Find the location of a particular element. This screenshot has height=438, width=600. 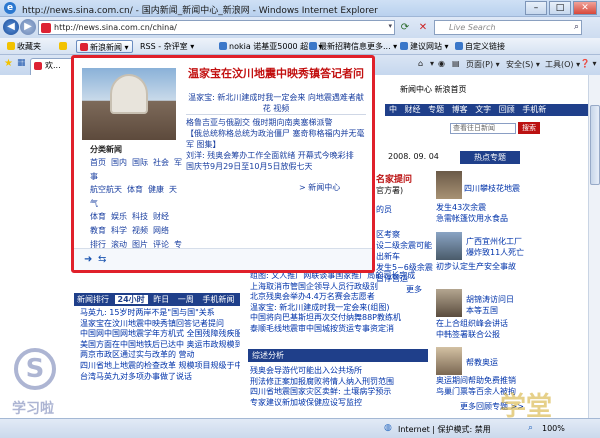

home-dropdown-icon: ▾ is located at coordinates (432, 63).